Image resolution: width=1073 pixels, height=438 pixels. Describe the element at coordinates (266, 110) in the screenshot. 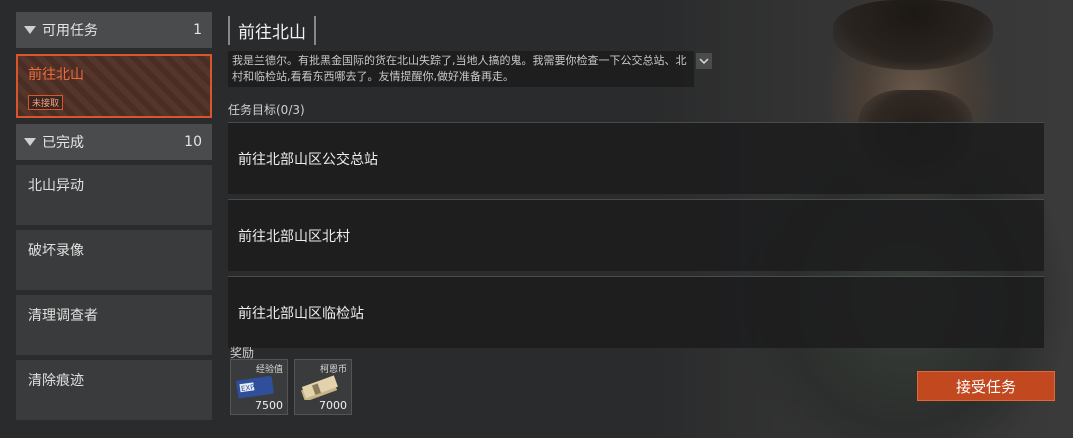

I see `objectives-label: 任务目标(0/3)` at that location.